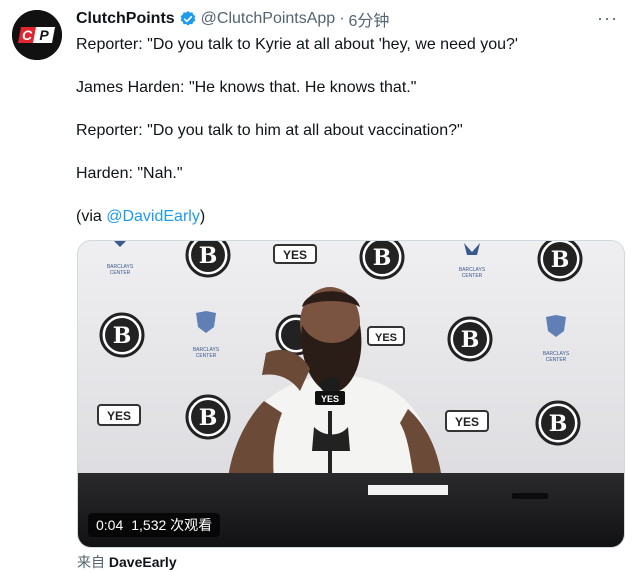 The image size is (632, 572). What do you see at coordinates (91, 216) in the screenshot?
I see `via-prefix: (via` at bounding box center [91, 216].